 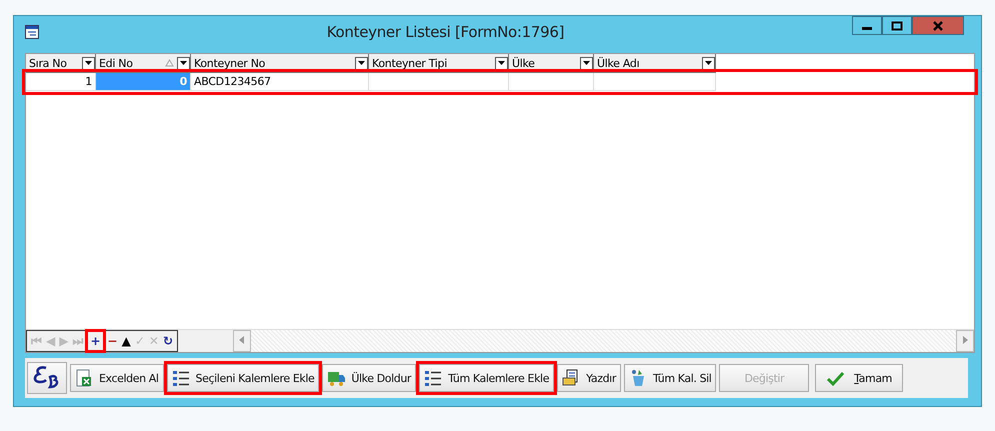 What do you see at coordinates (143, 82) in the screenshot?
I see `table-cell: 0` at bounding box center [143, 82].